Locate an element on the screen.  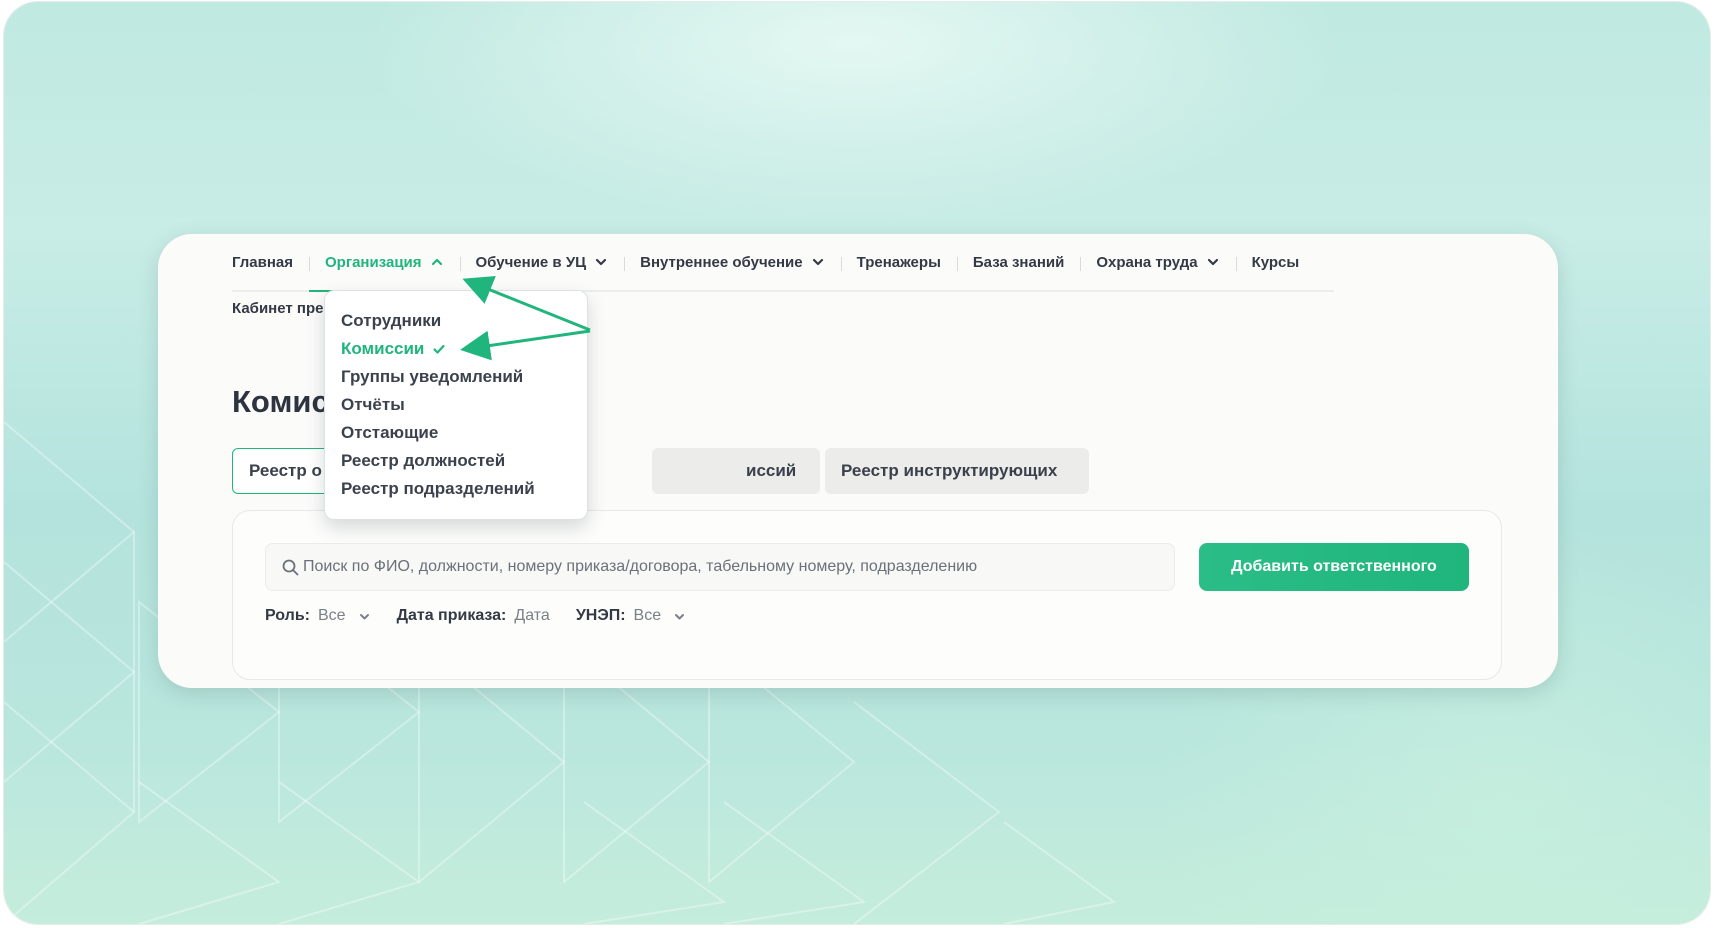
unep-filter-label: УНЭП: is located at coordinates (600, 615).